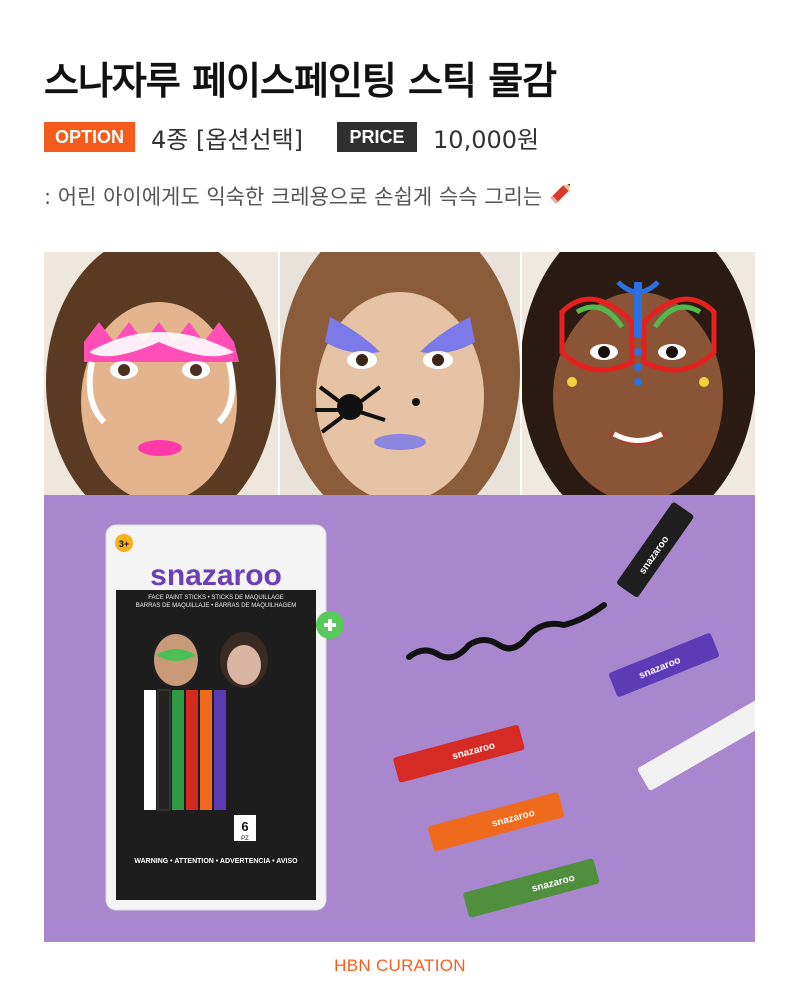 The height and width of the screenshot is (993, 800). What do you see at coordinates (400, 965) in the screenshot?
I see `footer-curation-label: HBN CURATION` at bounding box center [400, 965].